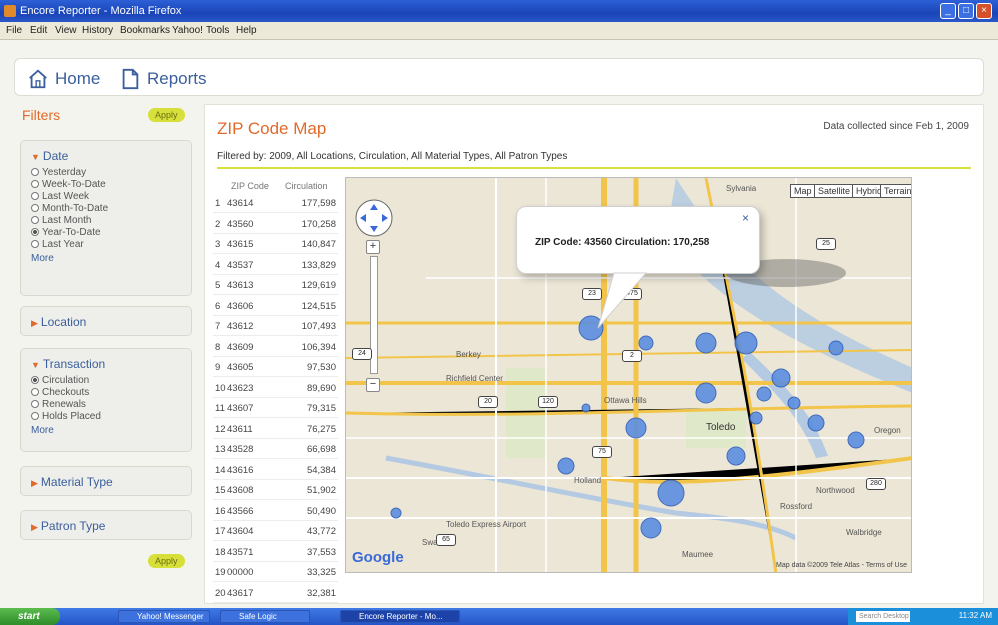  Describe the element at coordinates (948, 11) in the screenshot. I see `minimize-button: _` at that location.